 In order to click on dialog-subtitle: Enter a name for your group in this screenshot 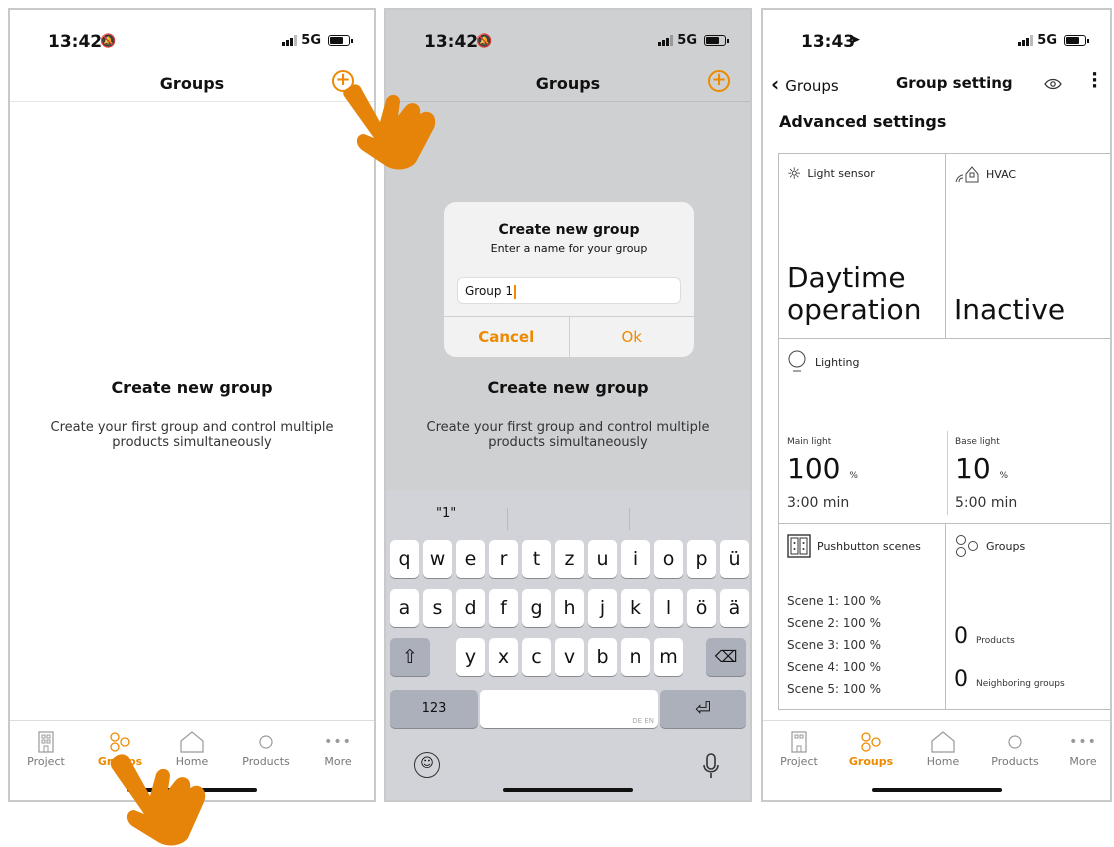, I will do `click(569, 248)`.